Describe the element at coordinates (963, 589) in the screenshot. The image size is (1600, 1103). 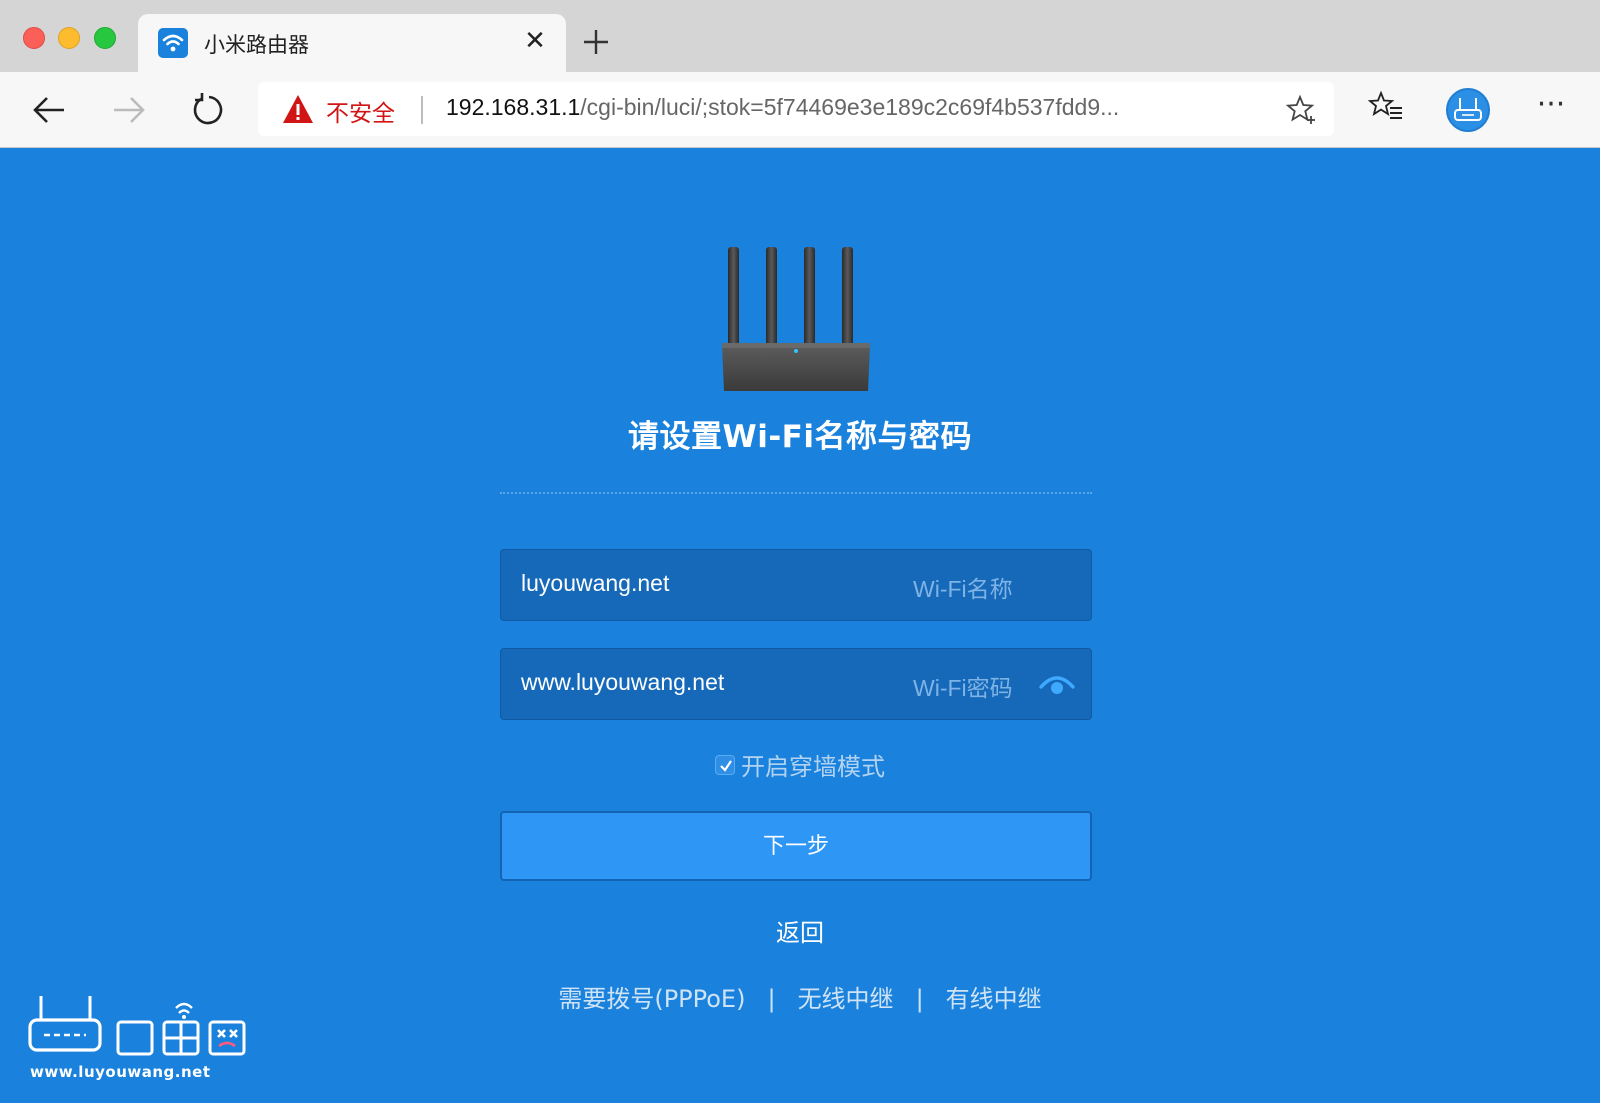
I see `wifi-name-label: Wi-Fi名称` at that location.